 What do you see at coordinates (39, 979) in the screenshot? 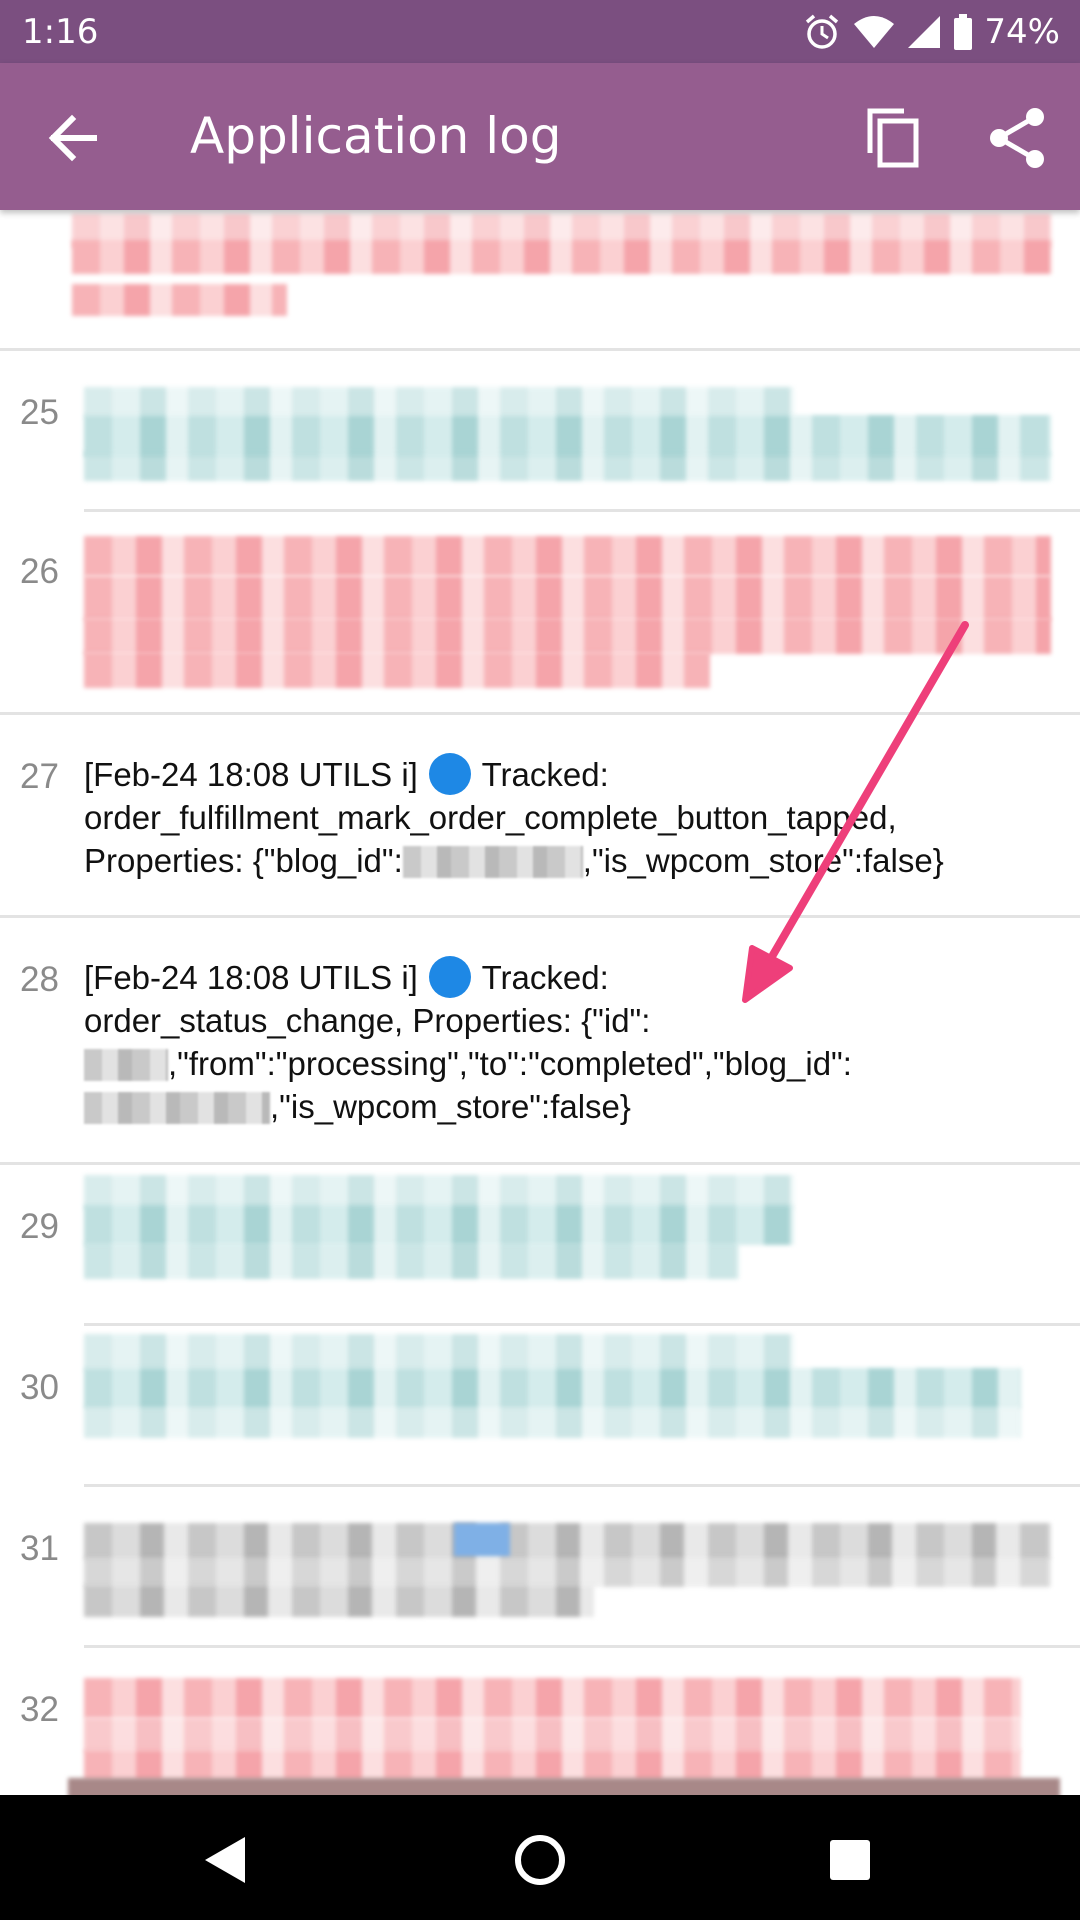
I see `line-number: 28` at bounding box center [39, 979].